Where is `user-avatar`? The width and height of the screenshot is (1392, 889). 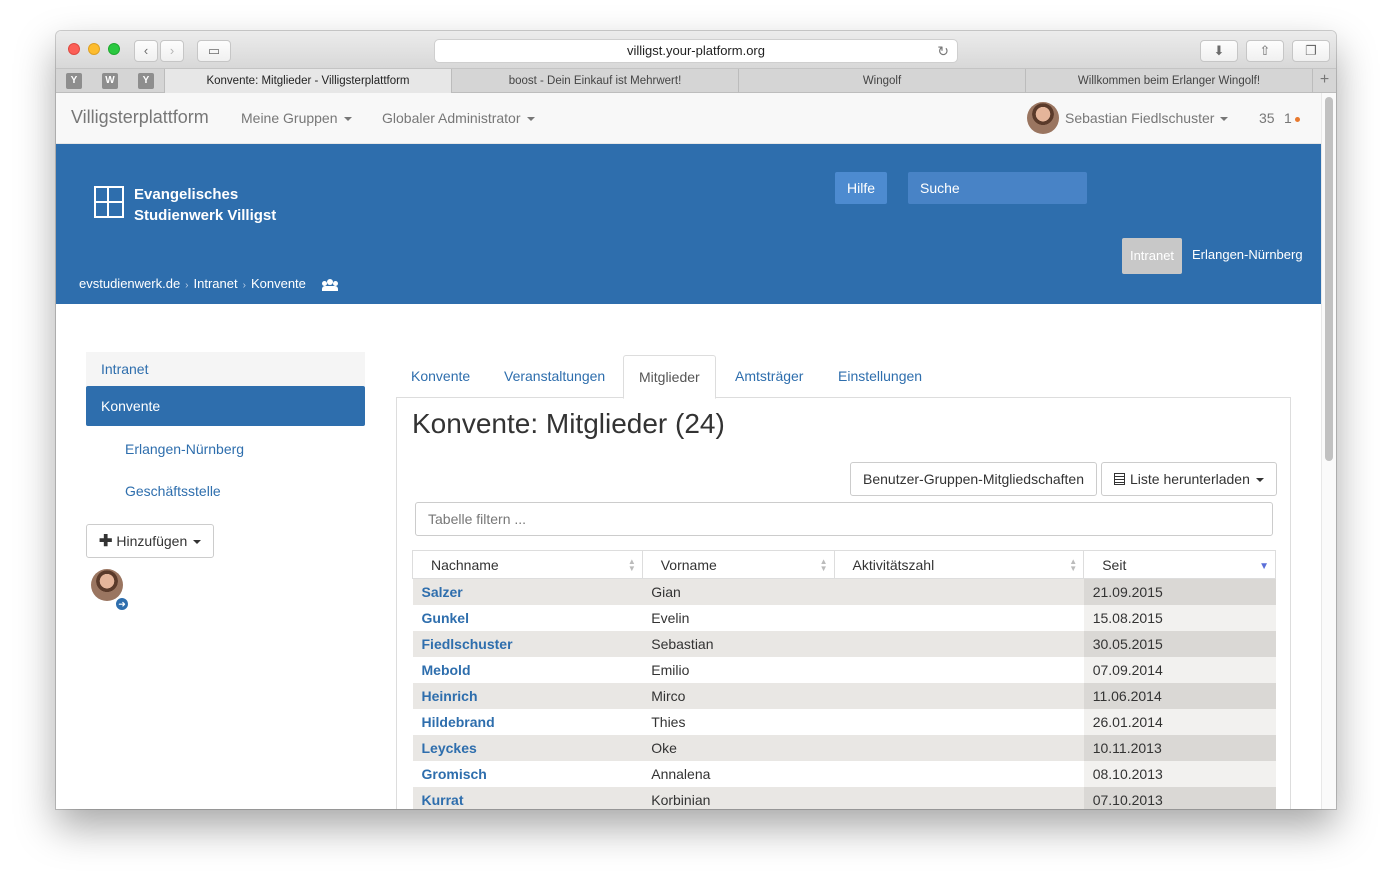
user-avatar is located at coordinates (1043, 118).